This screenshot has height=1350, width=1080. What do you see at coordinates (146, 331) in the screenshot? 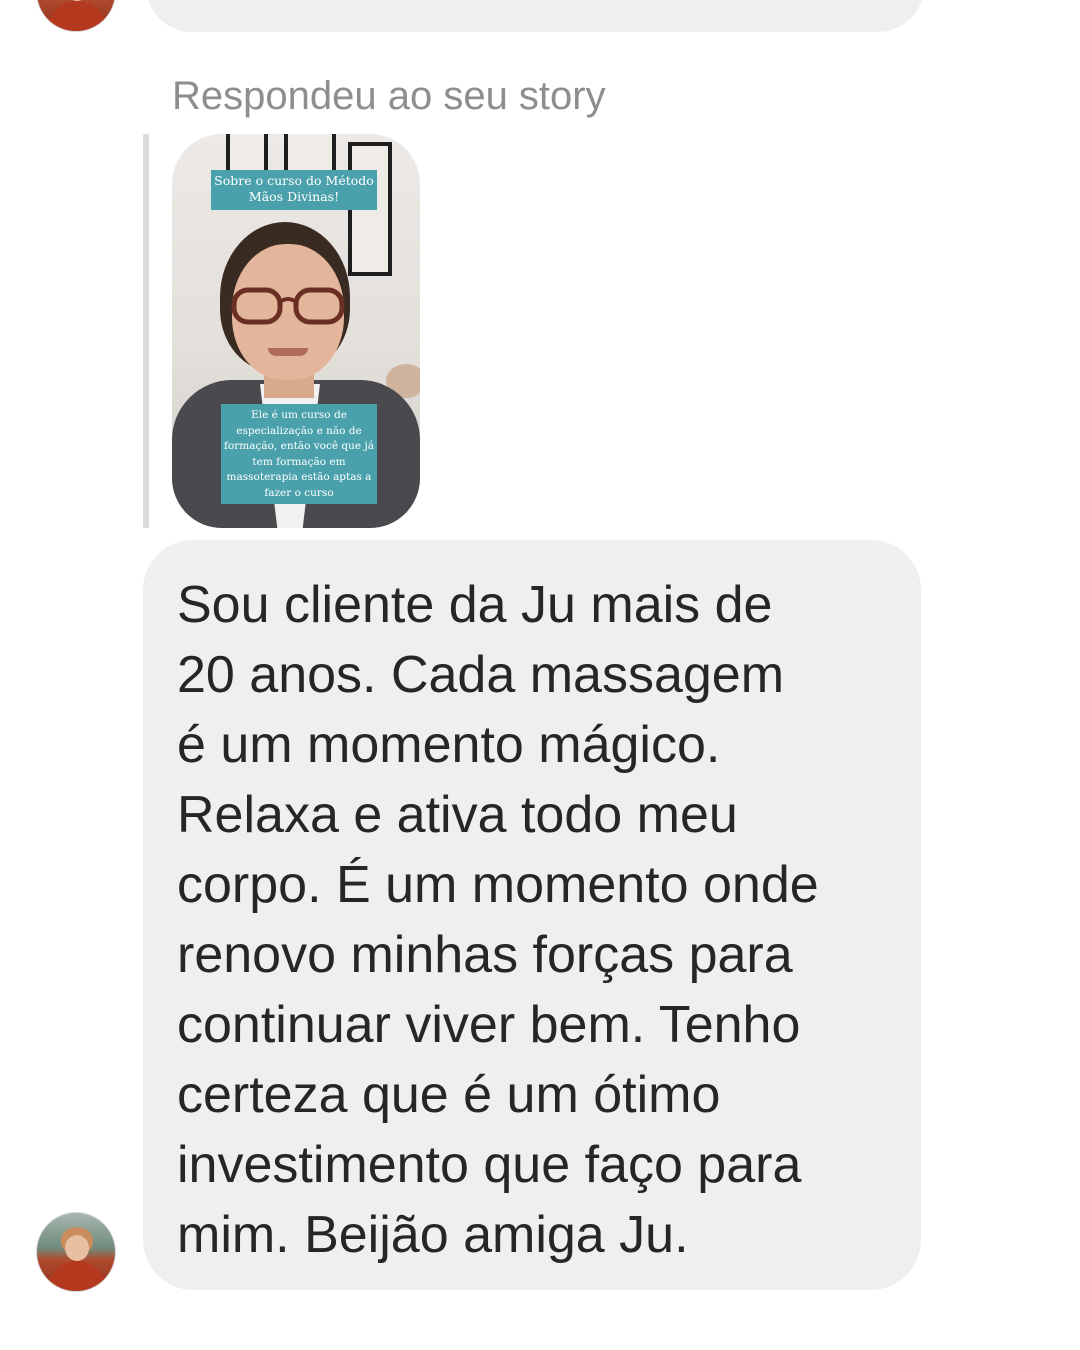
I see `reply-quote-line` at bounding box center [146, 331].